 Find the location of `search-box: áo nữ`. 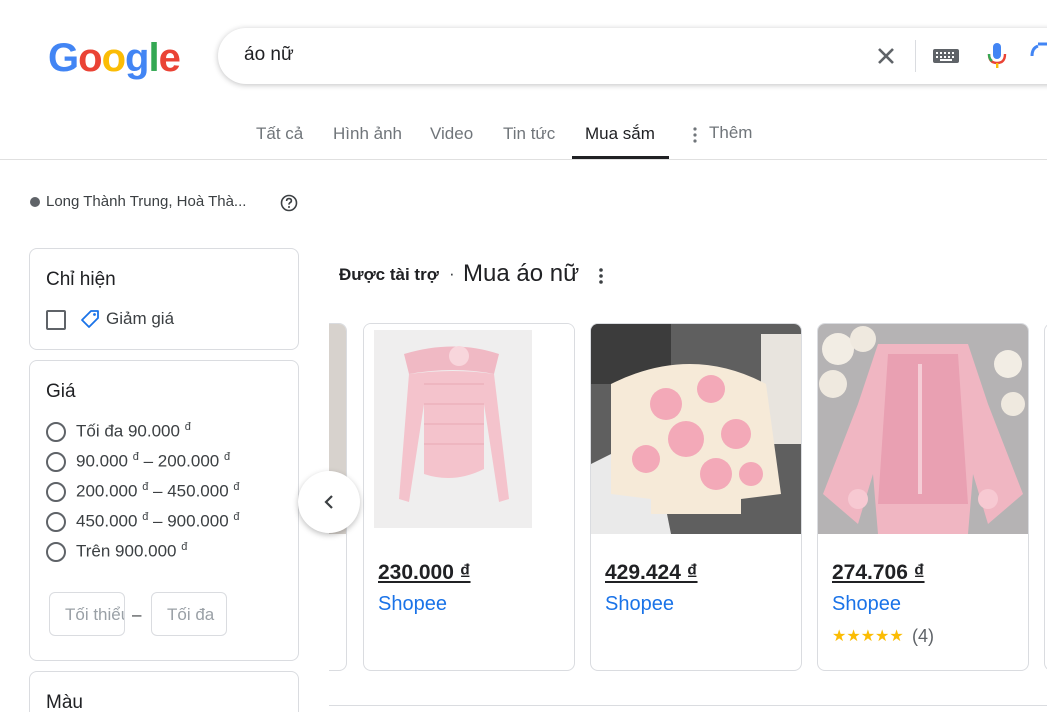

search-box: áo nữ is located at coordinates (632, 56).